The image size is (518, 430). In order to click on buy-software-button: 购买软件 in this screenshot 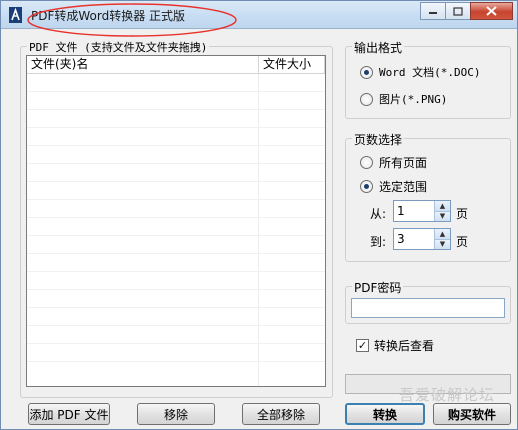, I will do `click(472, 414)`.